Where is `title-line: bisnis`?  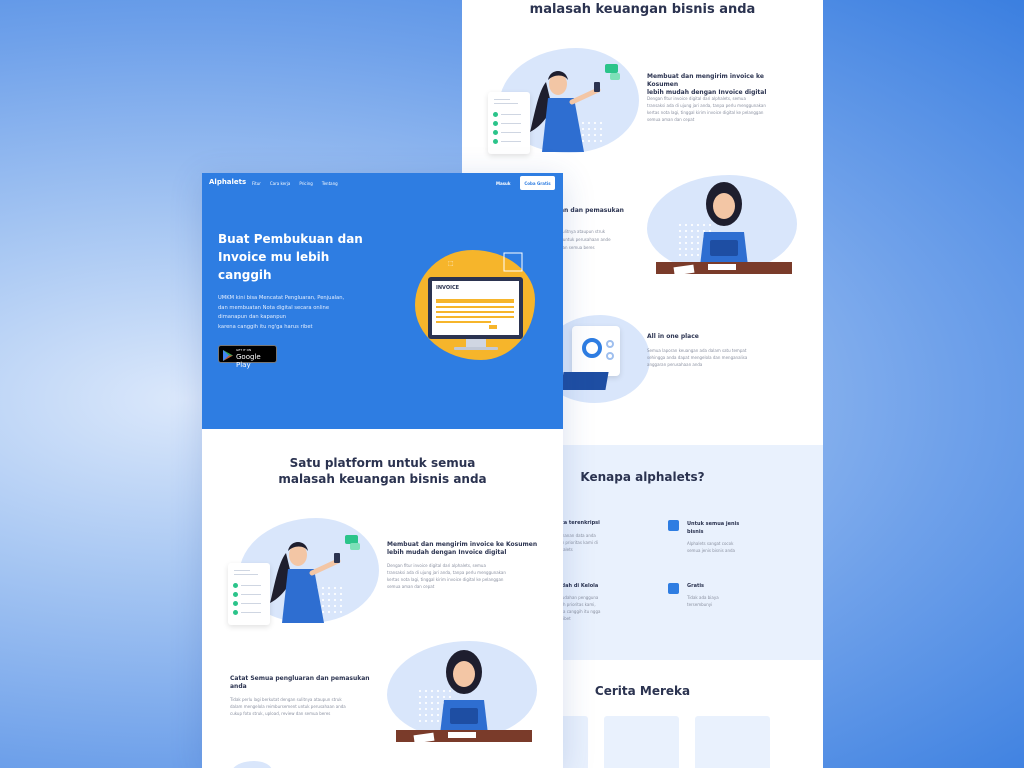
title-line: bisnis is located at coordinates (695, 532).